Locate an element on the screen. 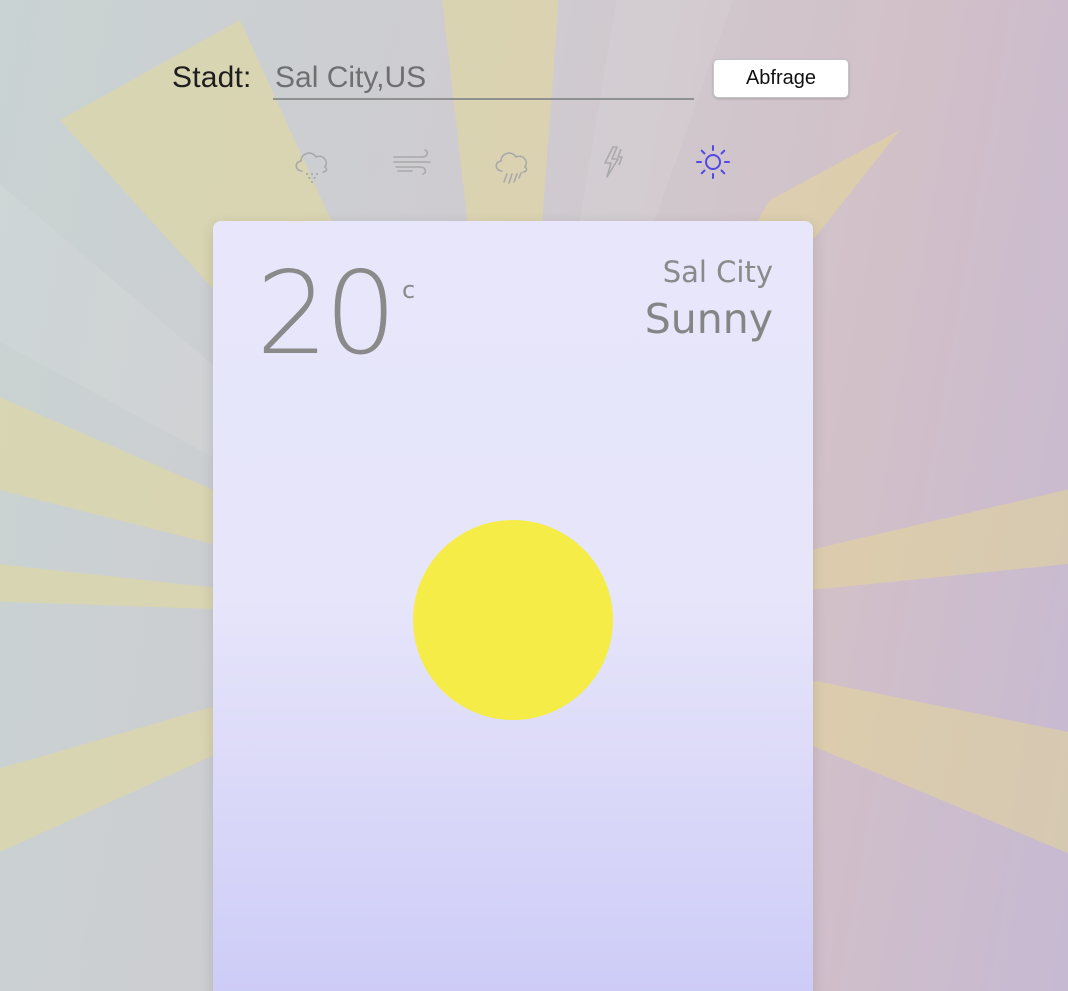 Image resolution: width=1068 pixels, height=991 pixels. city-input is located at coordinates (483, 79).